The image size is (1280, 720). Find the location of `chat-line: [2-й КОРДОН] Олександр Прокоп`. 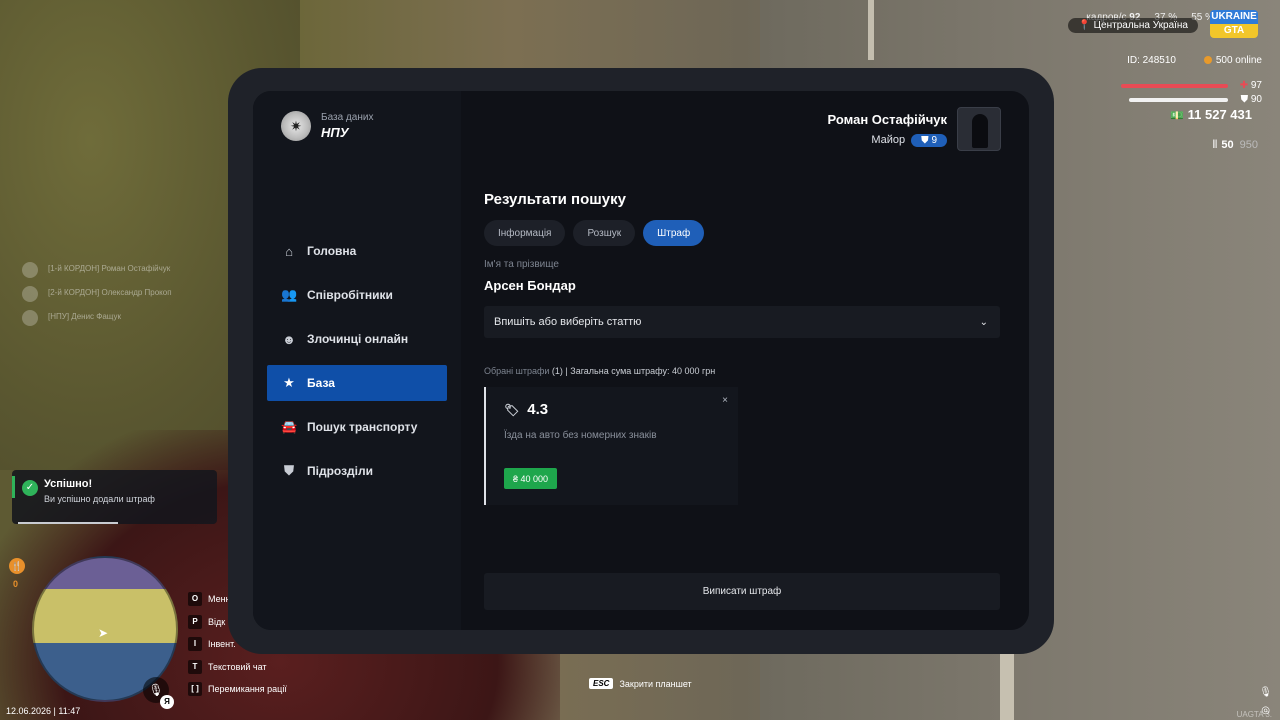

chat-line: [2-й КОРДОН] Олександр Прокоп is located at coordinates (97, 296).